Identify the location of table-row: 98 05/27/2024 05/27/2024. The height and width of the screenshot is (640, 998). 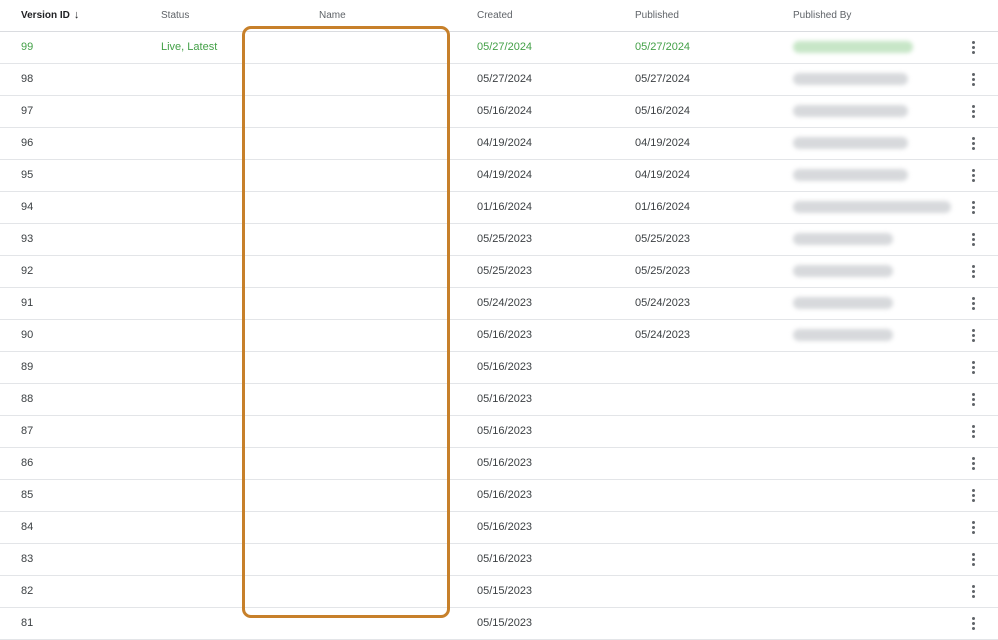
(499, 80).